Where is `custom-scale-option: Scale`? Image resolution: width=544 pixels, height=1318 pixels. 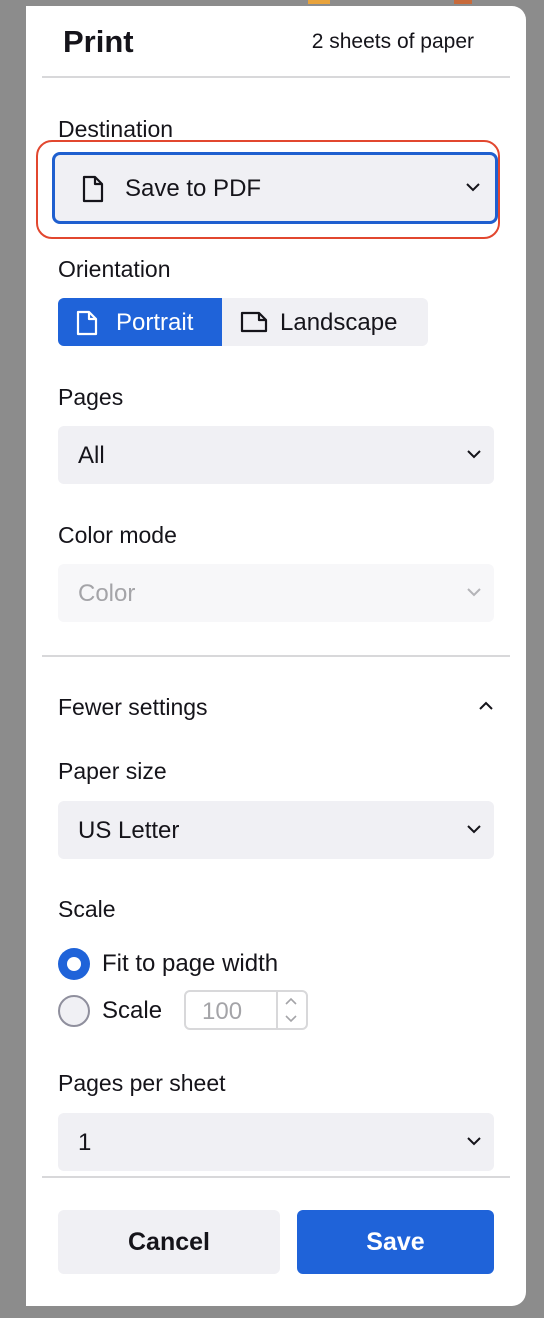 custom-scale-option: Scale is located at coordinates (118, 1011).